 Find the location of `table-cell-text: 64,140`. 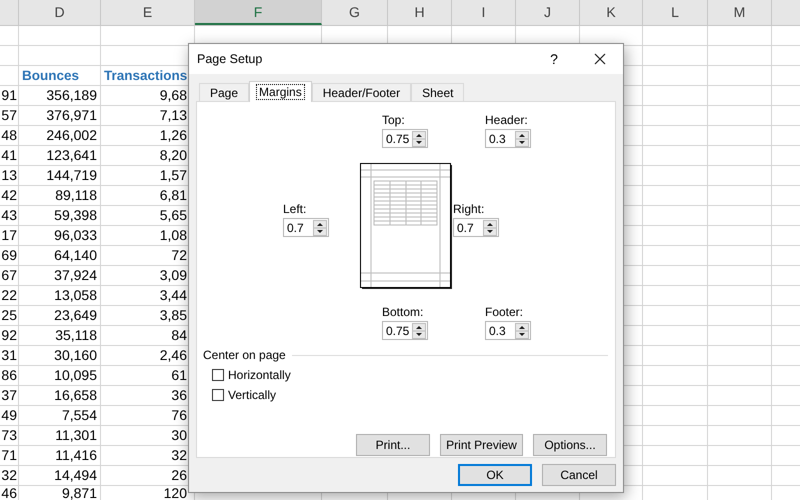

table-cell-text: 64,140 is located at coordinates (75, 255).